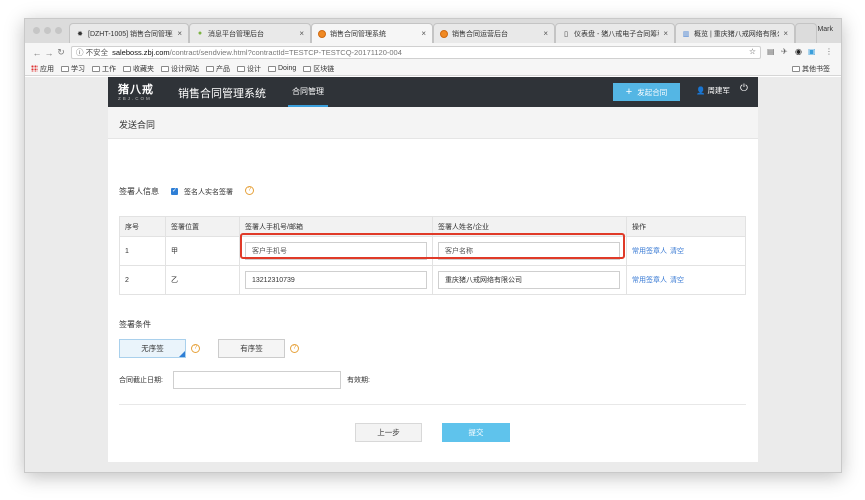  I want to click on tab-dzht: ✸ [DZHT-1005] 销售合同管理系 ×, so click(129, 33).